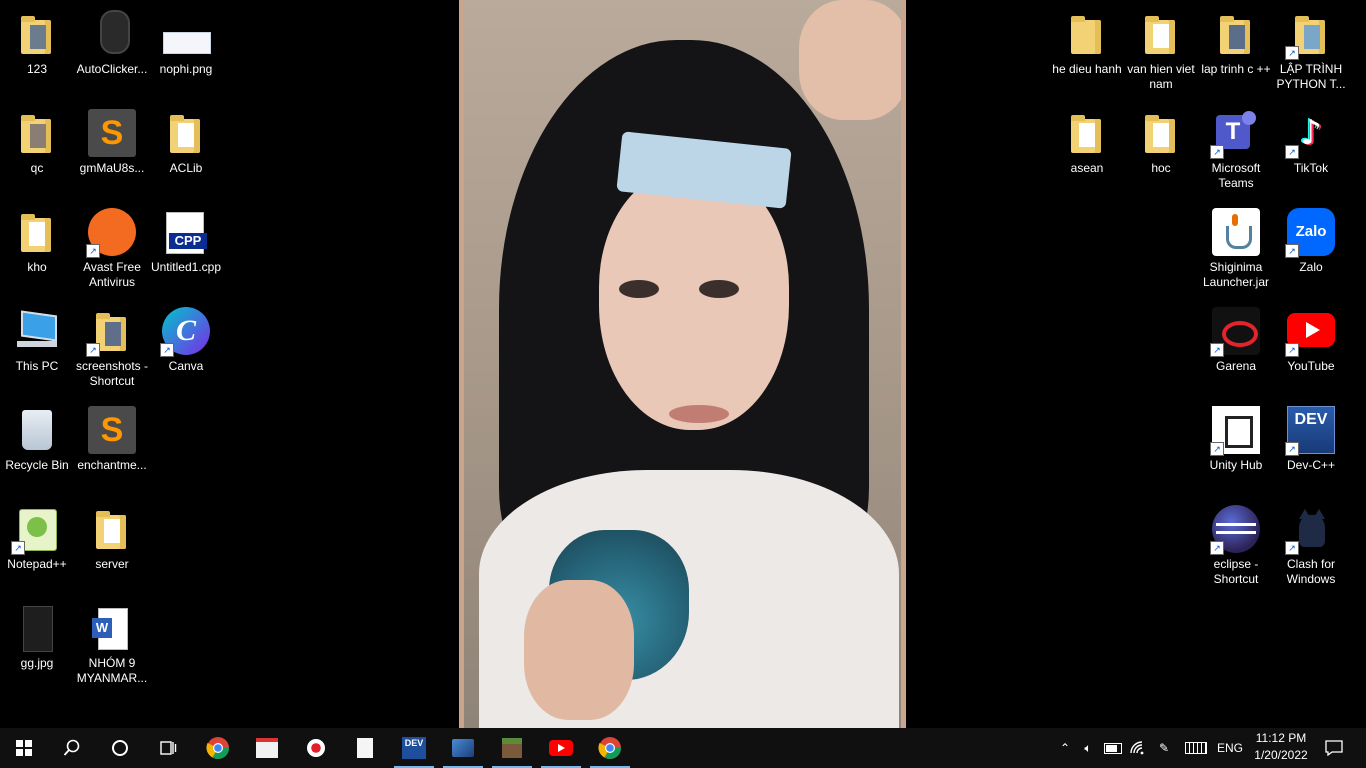 This screenshot has width=1366, height=768. I want to click on desktop-icon-eclipse-shortcut: ↗ eclipse - Shortcut, so click(1236, 543).